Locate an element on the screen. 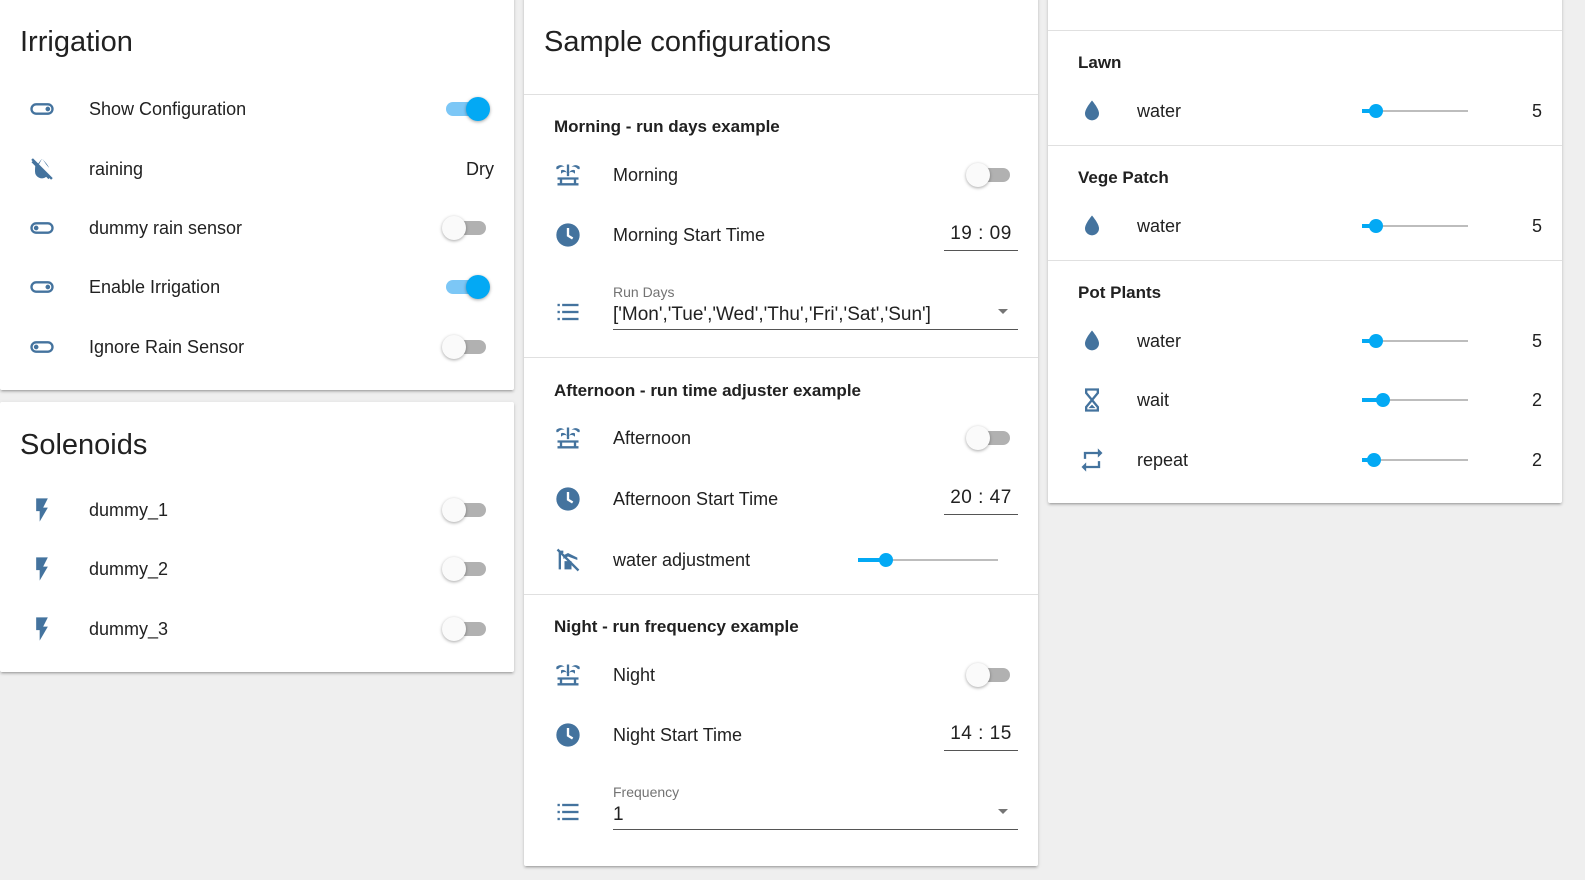  repeat-icon is located at coordinates (1092, 460).